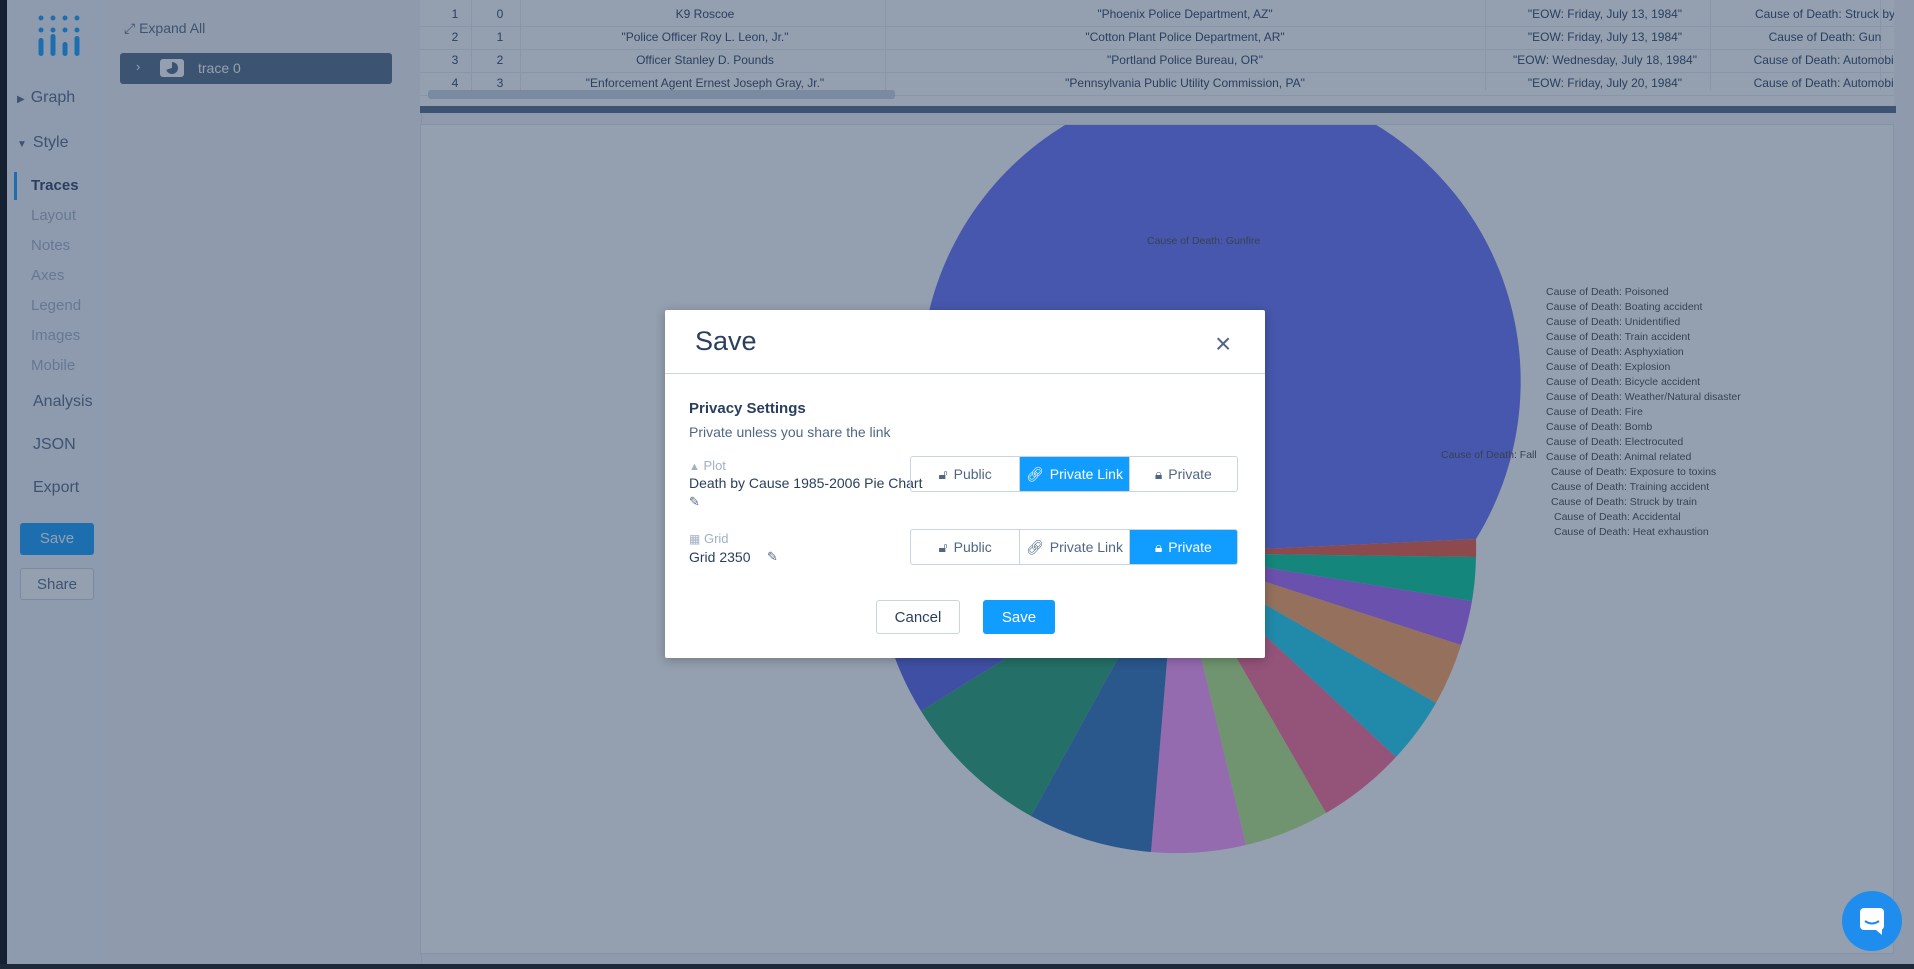 The height and width of the screenshot is (969, 1914). I want to click on grid-type-label: ▦ Grid, so click(709, 538).